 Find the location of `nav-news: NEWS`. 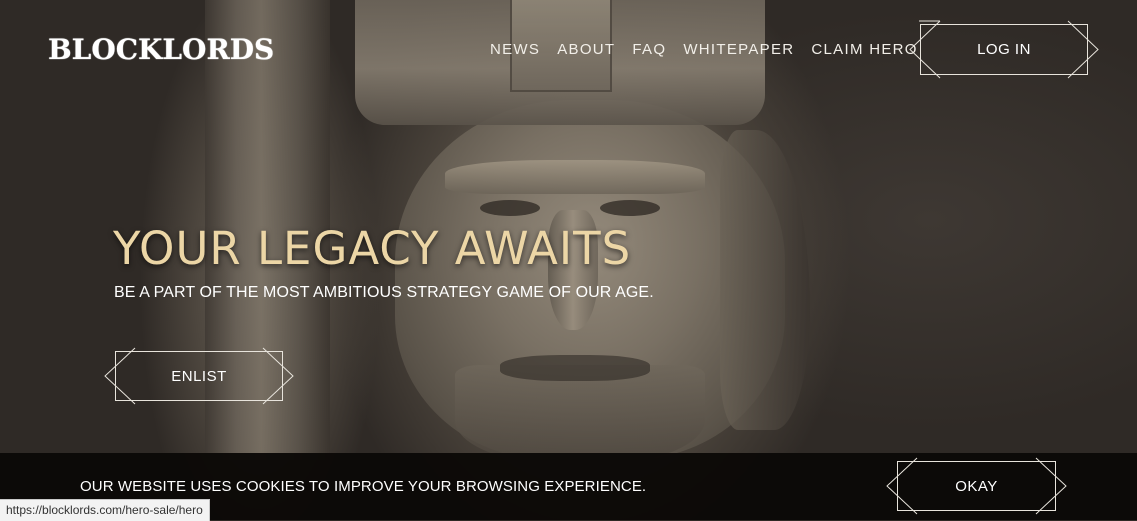

nav-news: NEWS is located at coordinates (515, 49).